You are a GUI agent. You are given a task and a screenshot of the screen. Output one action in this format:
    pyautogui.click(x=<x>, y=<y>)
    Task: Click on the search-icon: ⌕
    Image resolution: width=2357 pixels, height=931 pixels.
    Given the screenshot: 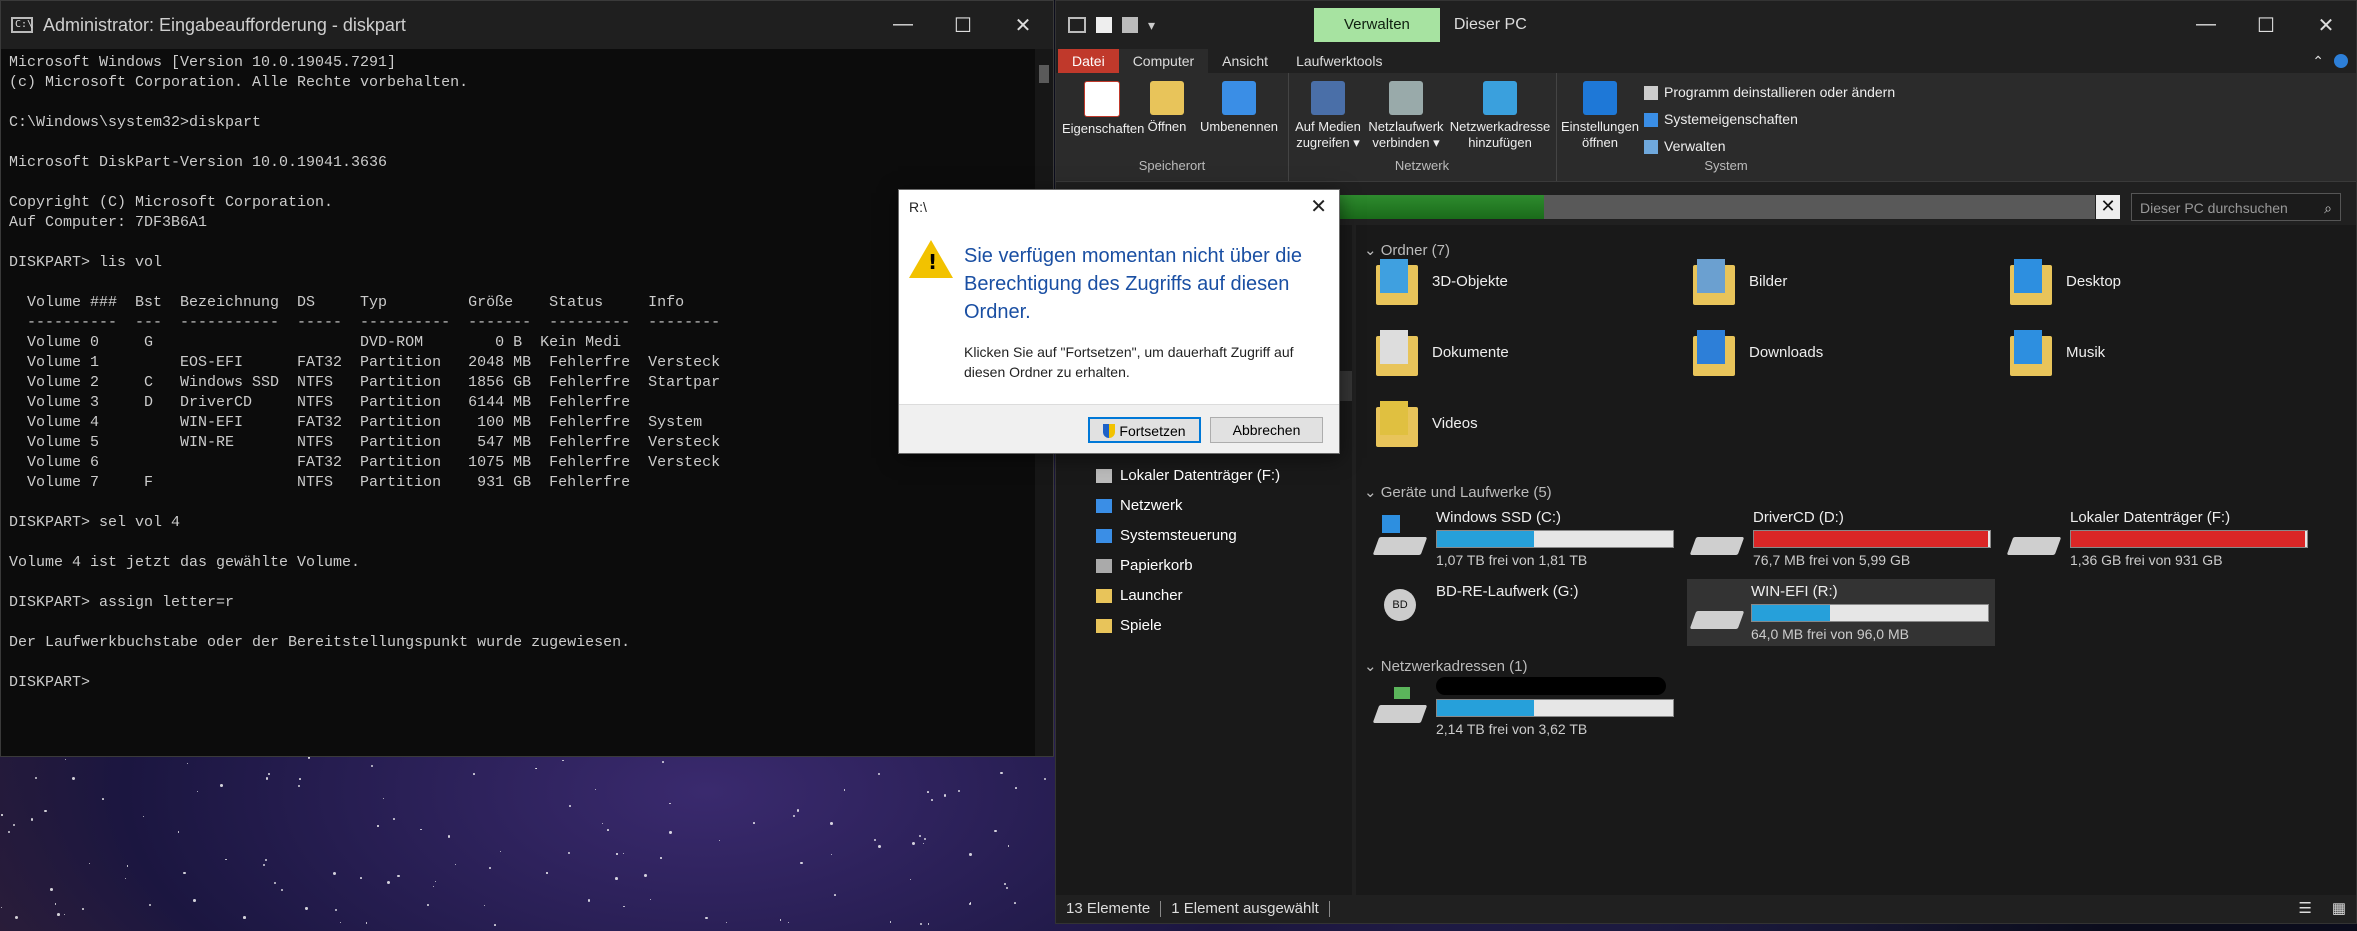 What is the action you would take?
    pyautogui.click(x=2328, y=208)
    